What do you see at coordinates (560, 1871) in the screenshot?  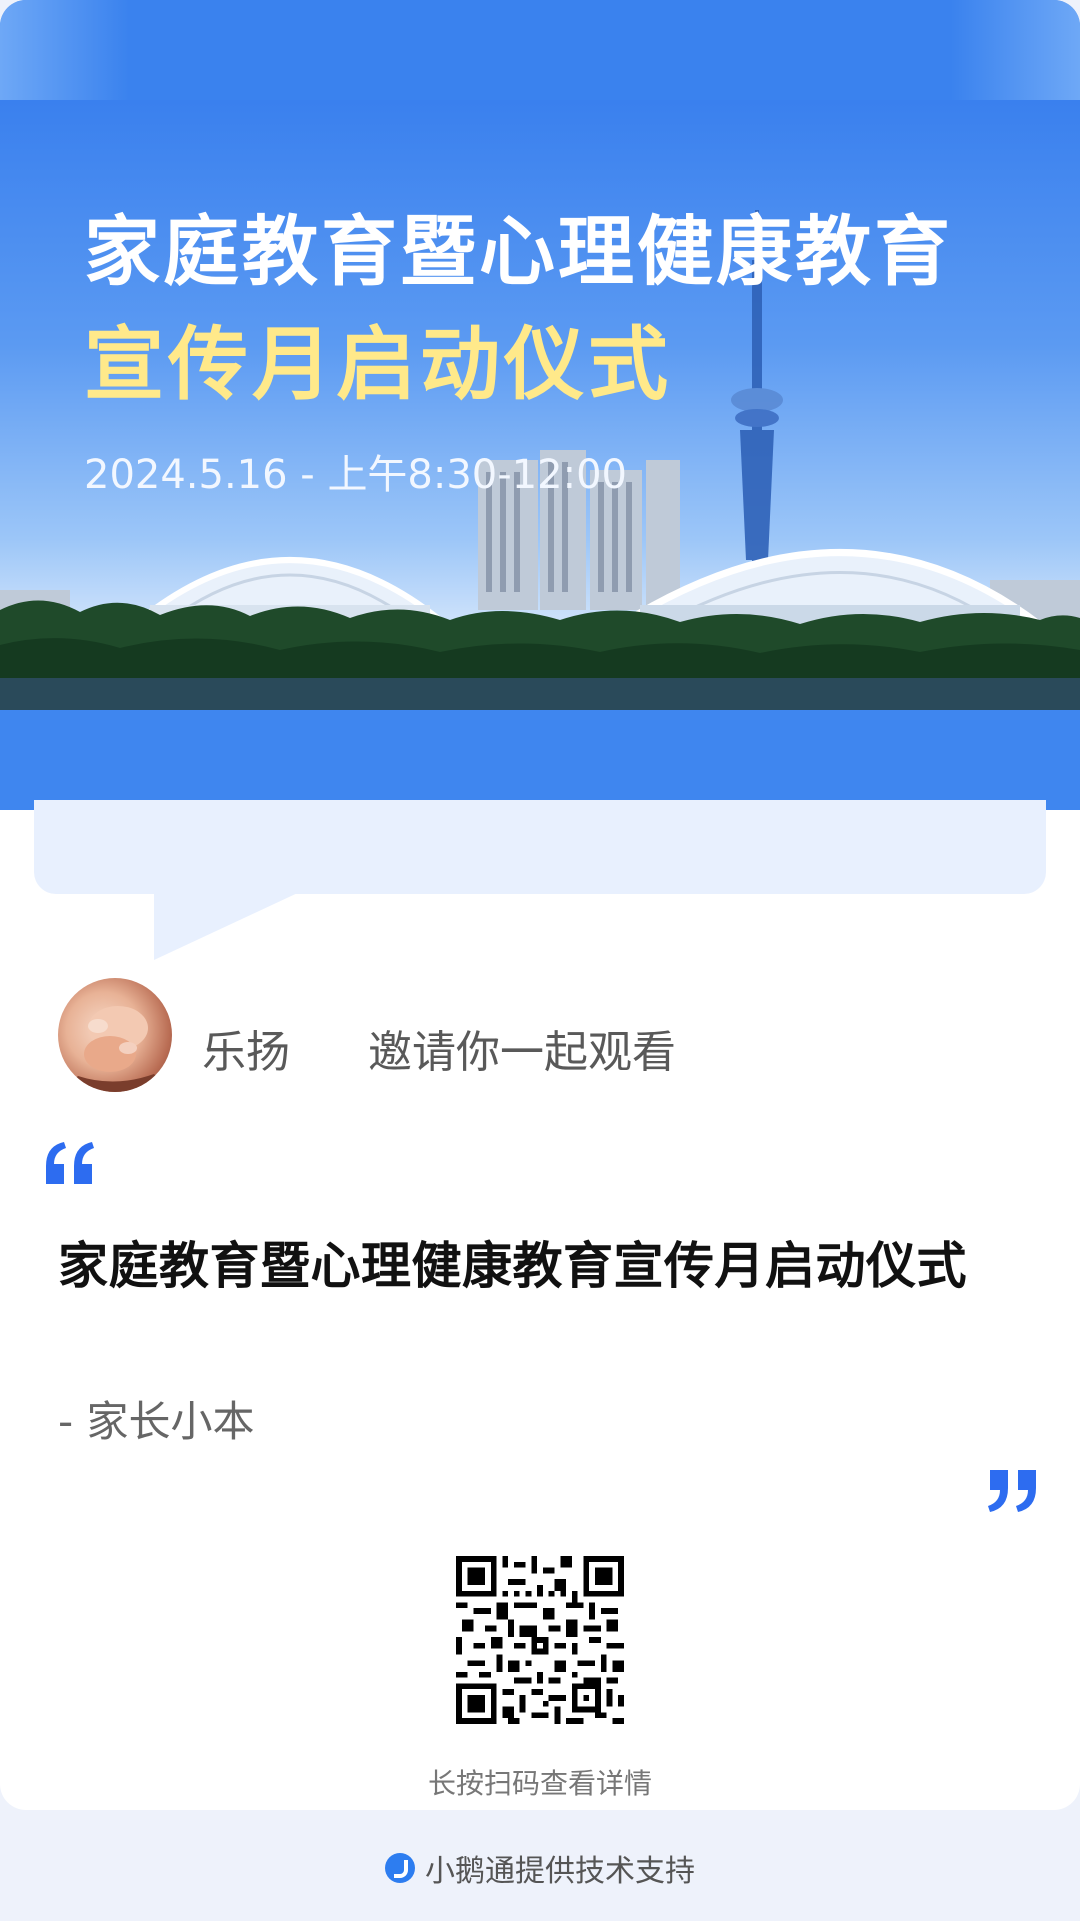 I see `footer-text: 小鹅通提供技术支持` at bounding box center [560, 1871].